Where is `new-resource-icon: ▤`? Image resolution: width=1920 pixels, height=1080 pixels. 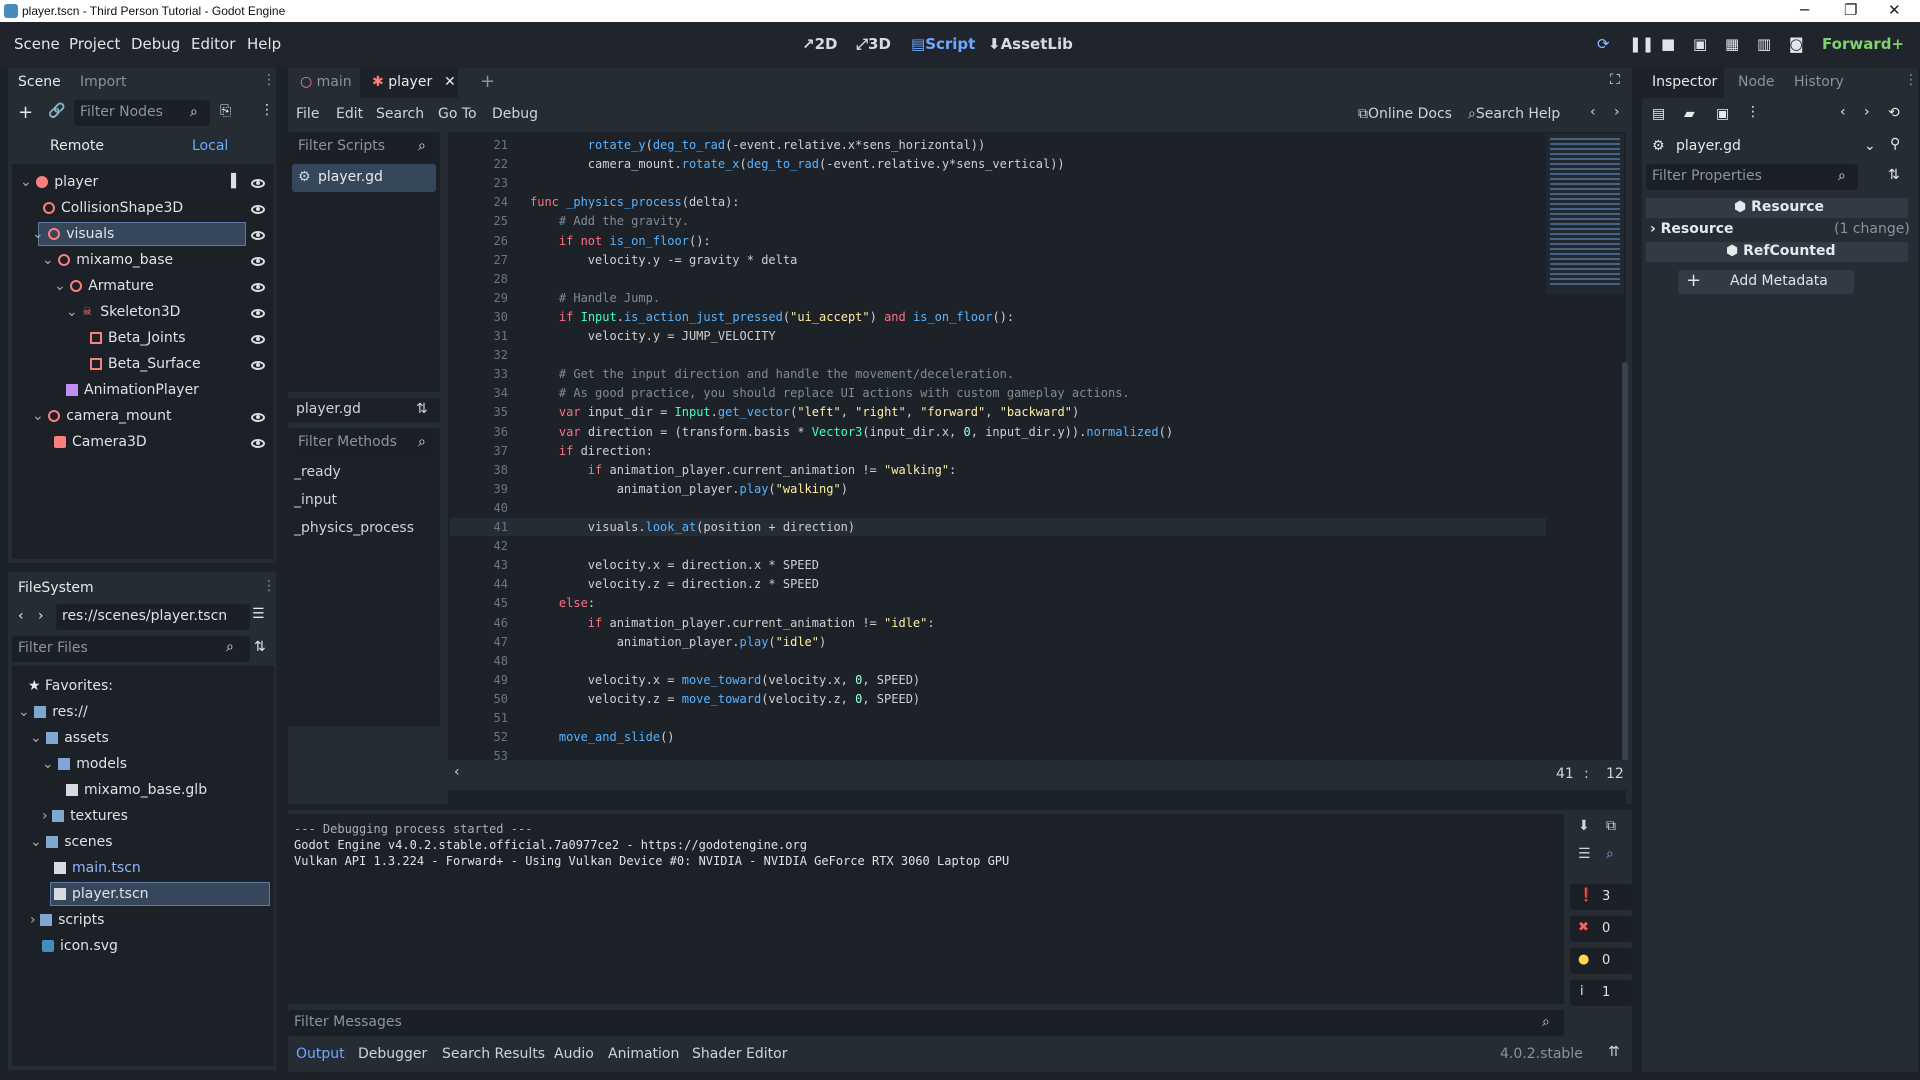 new-resource-icon: ▤ is located at coordinates (1658, 114).